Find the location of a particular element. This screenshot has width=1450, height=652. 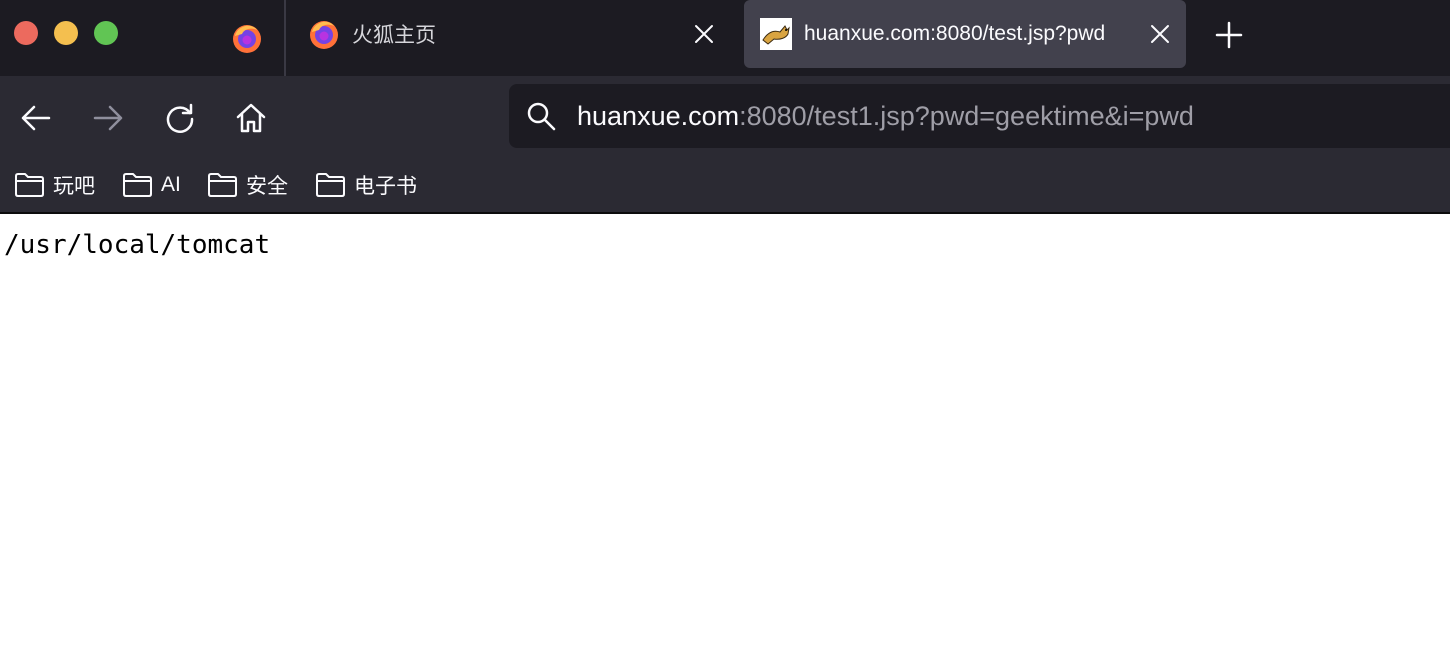

tab-firefox-home: 火狐主页 is located at coordinates (510, 34).